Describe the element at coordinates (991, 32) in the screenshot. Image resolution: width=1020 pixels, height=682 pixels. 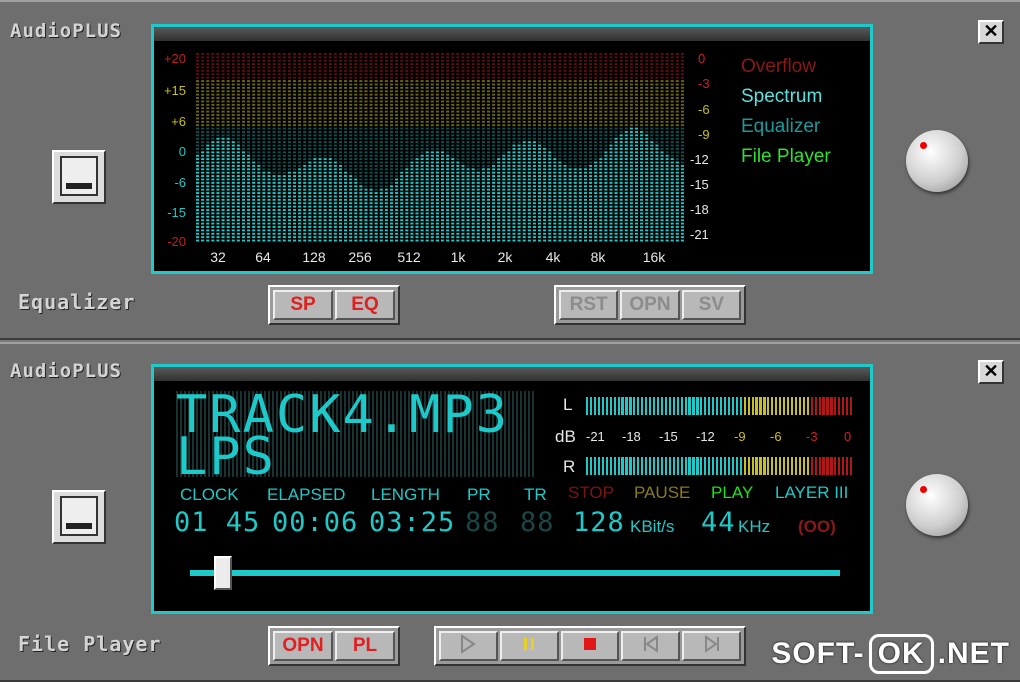
I see `close-button: ✕` at that location.